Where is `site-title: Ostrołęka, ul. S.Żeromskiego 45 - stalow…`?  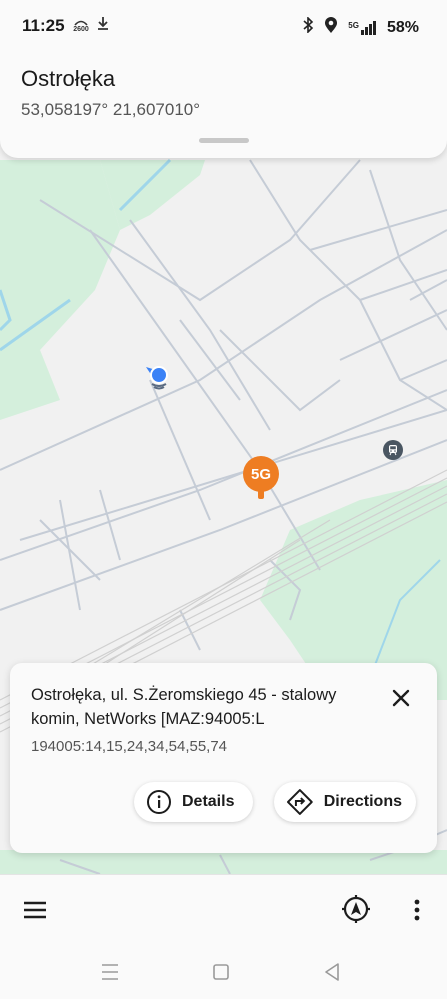
site-title: Ostrołęka, ul. S.Żeromskiego 45 - stalow… is located at coordinates (184, 707).